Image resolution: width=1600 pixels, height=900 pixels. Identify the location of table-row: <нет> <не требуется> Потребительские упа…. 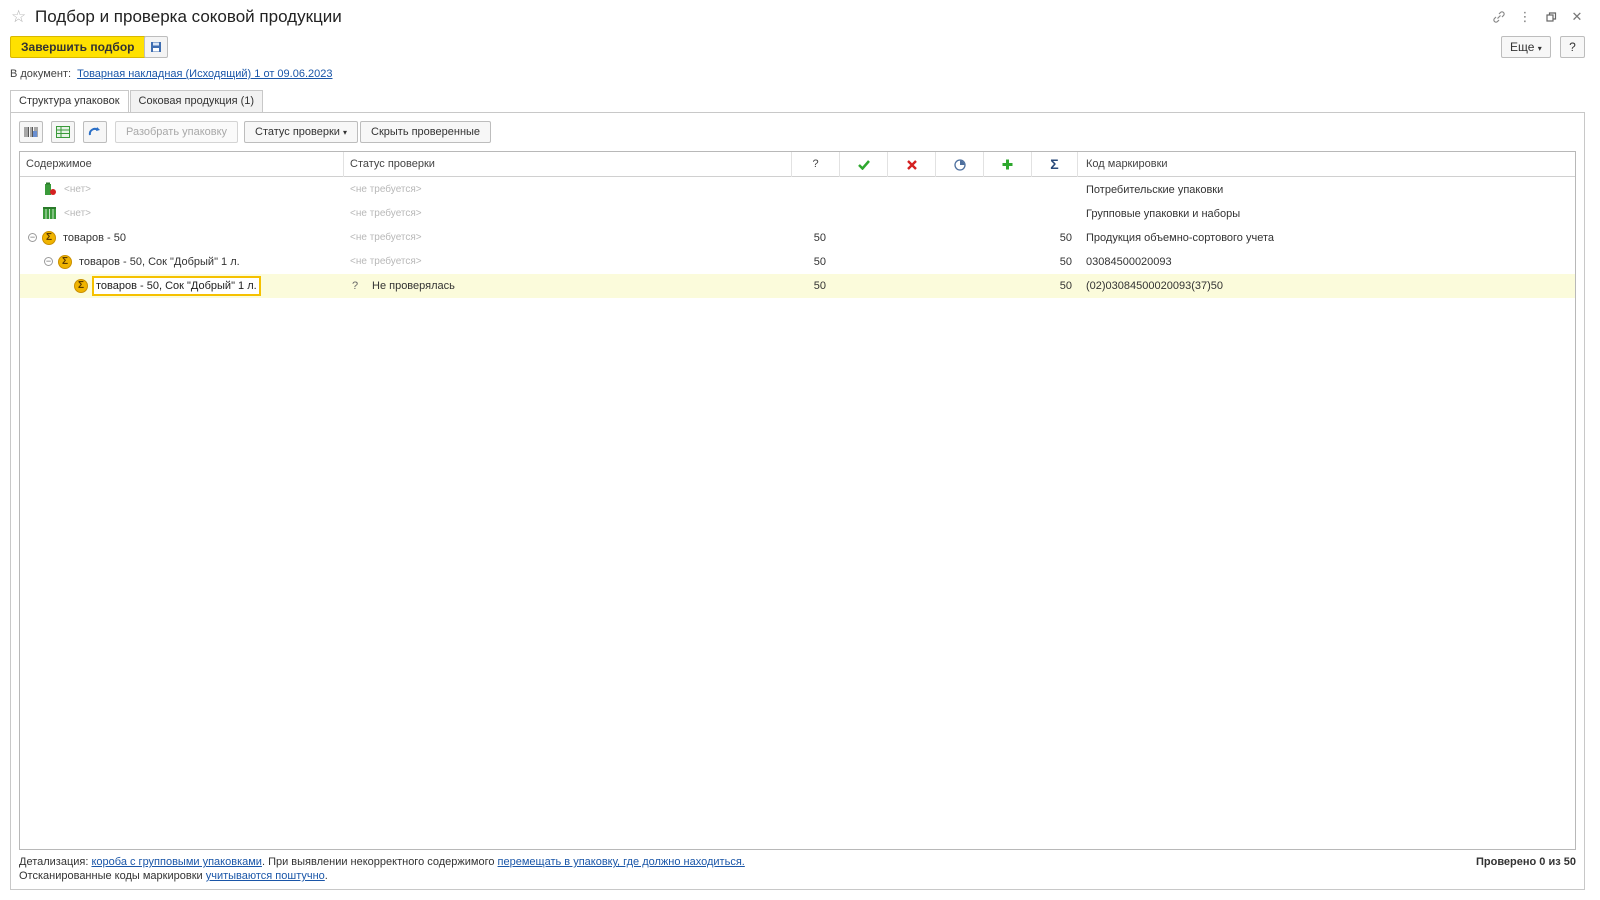
(797, 190).